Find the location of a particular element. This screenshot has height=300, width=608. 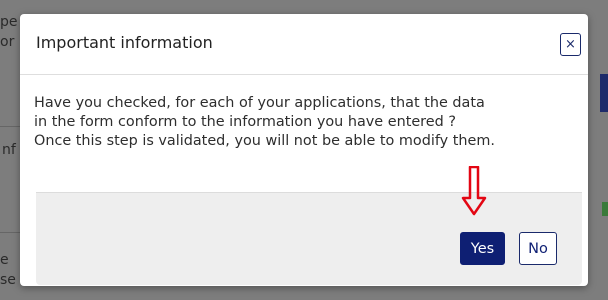

background-text-fragment: e is located at coordinates (4, 260).